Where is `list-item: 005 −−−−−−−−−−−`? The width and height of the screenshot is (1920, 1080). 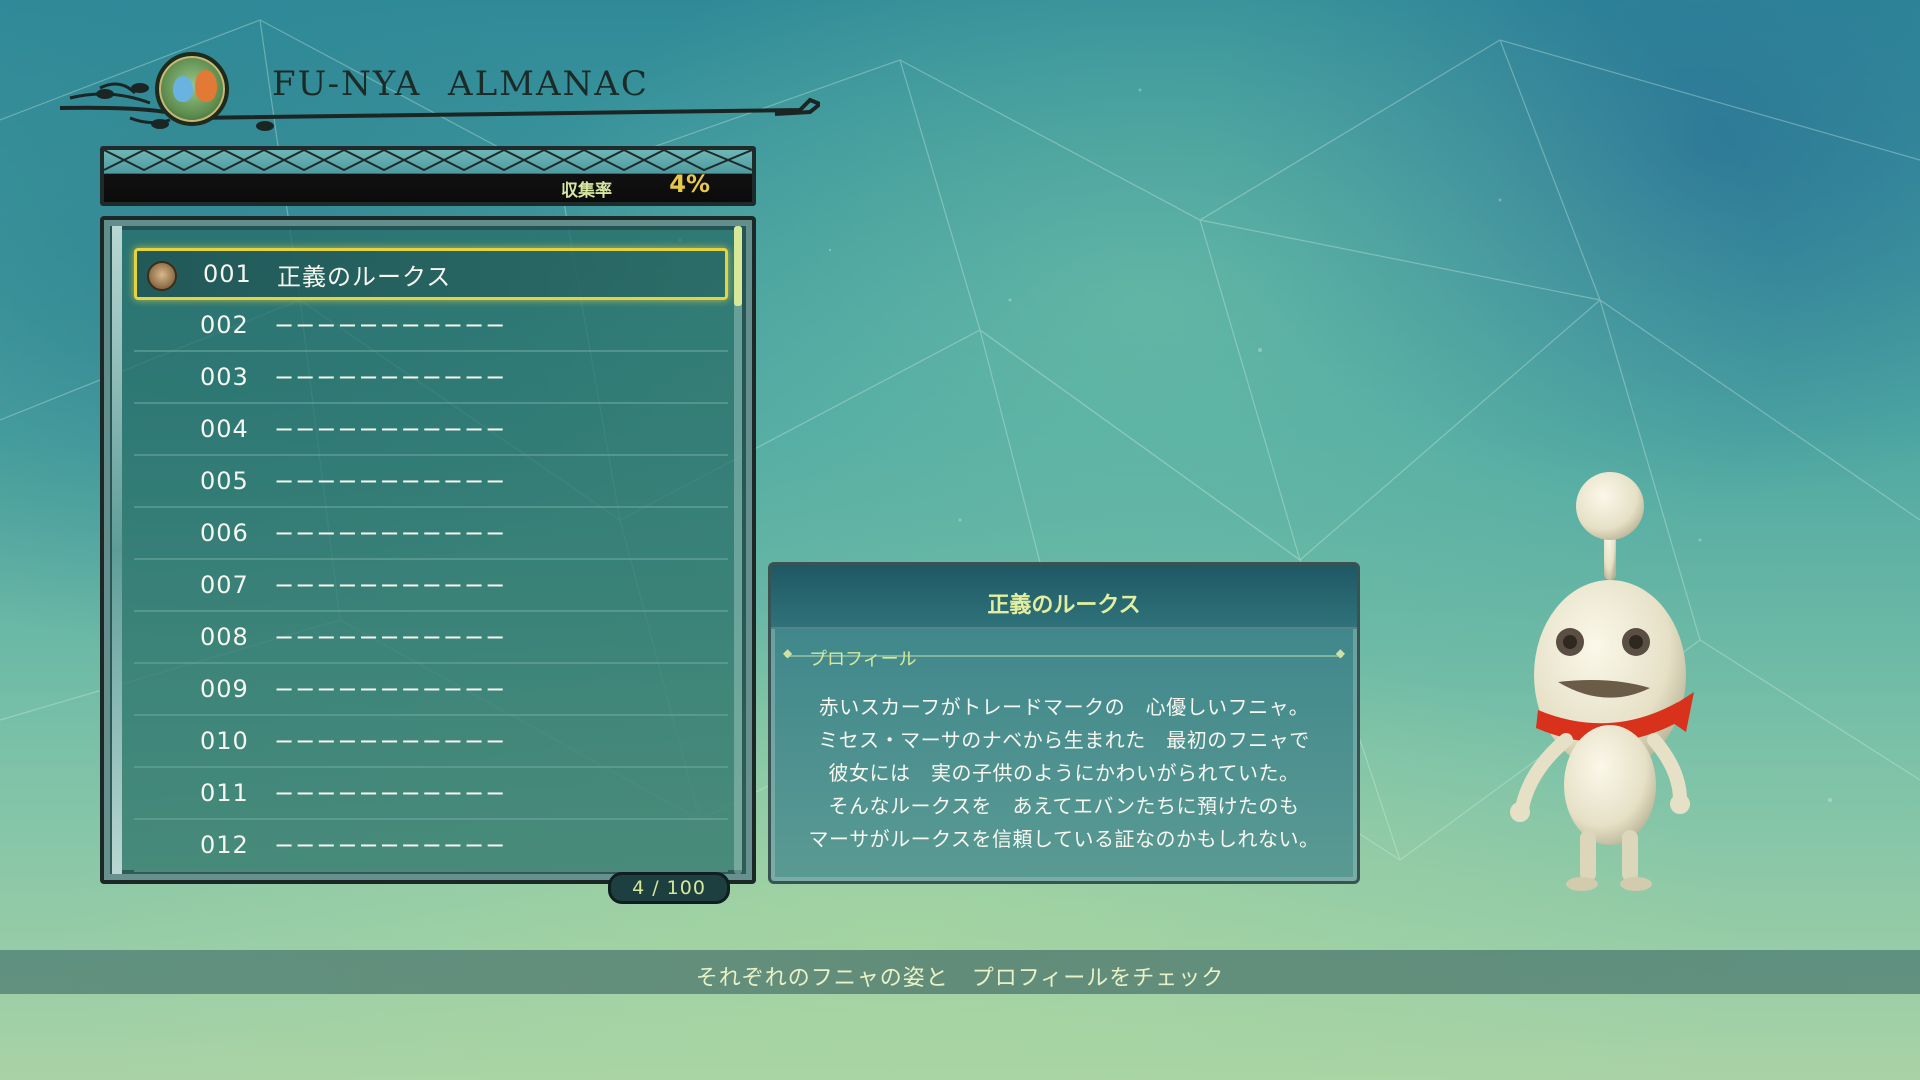 list-item: 005 −−−−−−−−−−− is located at coordinates (431, 482).